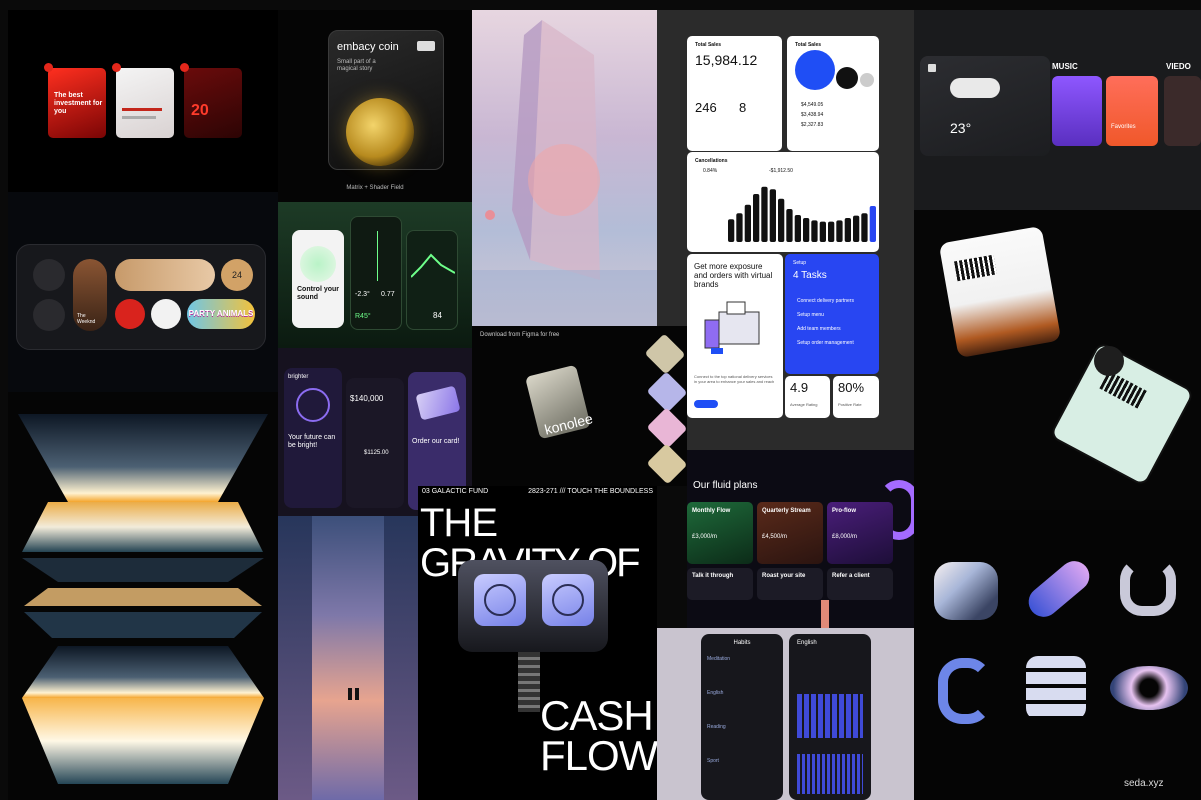  I want to click on plan-name-1: Monthly Flow, so click(711, 511).